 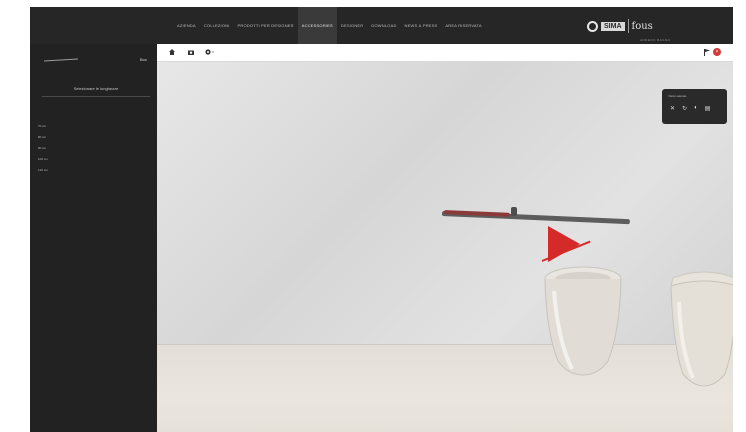 What do you see at coordinates (707, 52) in the screenshot?
I see `flag-icon` at bounding box center [707, 52].